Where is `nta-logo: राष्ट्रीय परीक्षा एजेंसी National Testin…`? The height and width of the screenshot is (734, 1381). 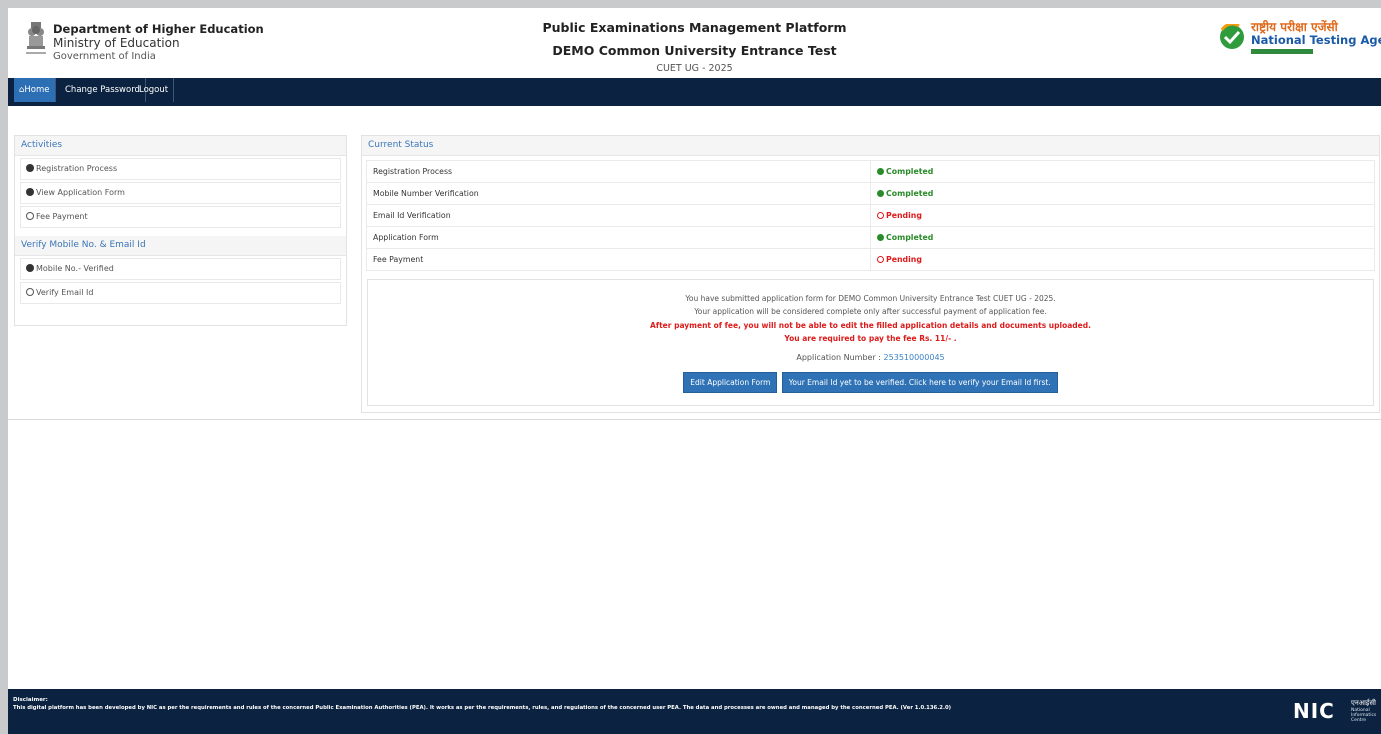 nta-logo: राष्ट्रीय परीक्षा एजेंसी National Testin… is located at coordinates (1296, 41).